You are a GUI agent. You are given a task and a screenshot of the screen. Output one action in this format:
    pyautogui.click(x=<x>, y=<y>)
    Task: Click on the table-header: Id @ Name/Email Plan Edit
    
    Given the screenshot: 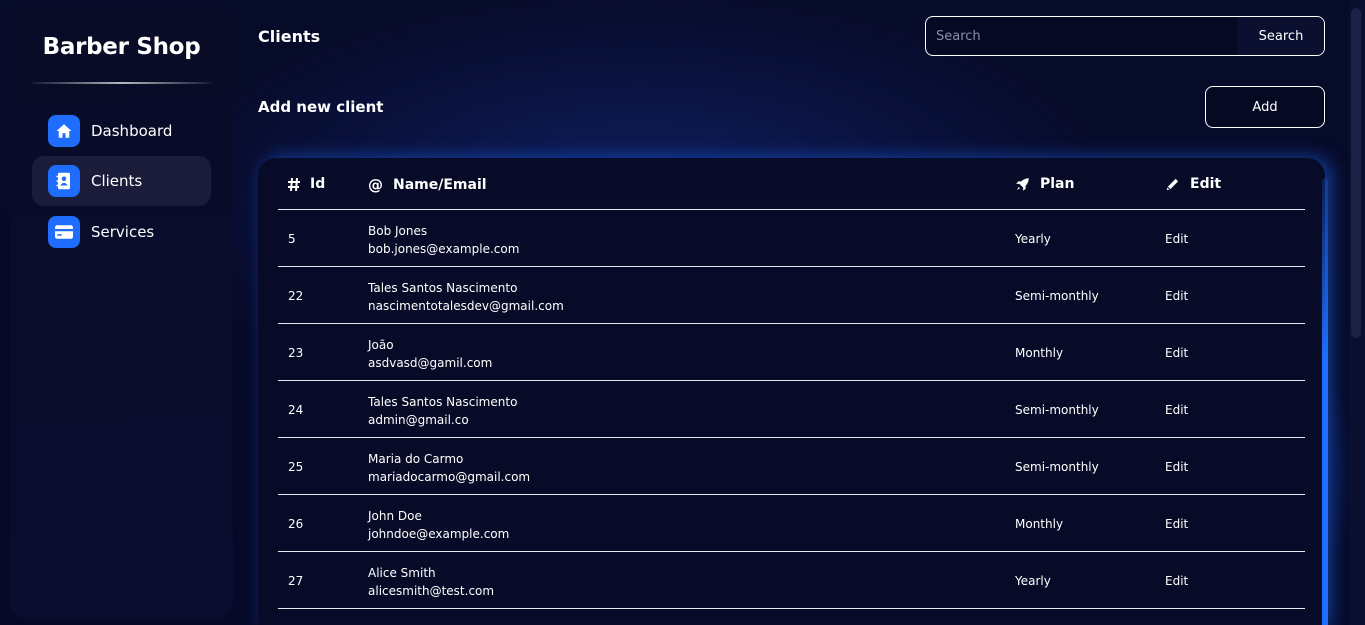 What is the action you would take?
    pyautogui.click(x=791, y=184)
    